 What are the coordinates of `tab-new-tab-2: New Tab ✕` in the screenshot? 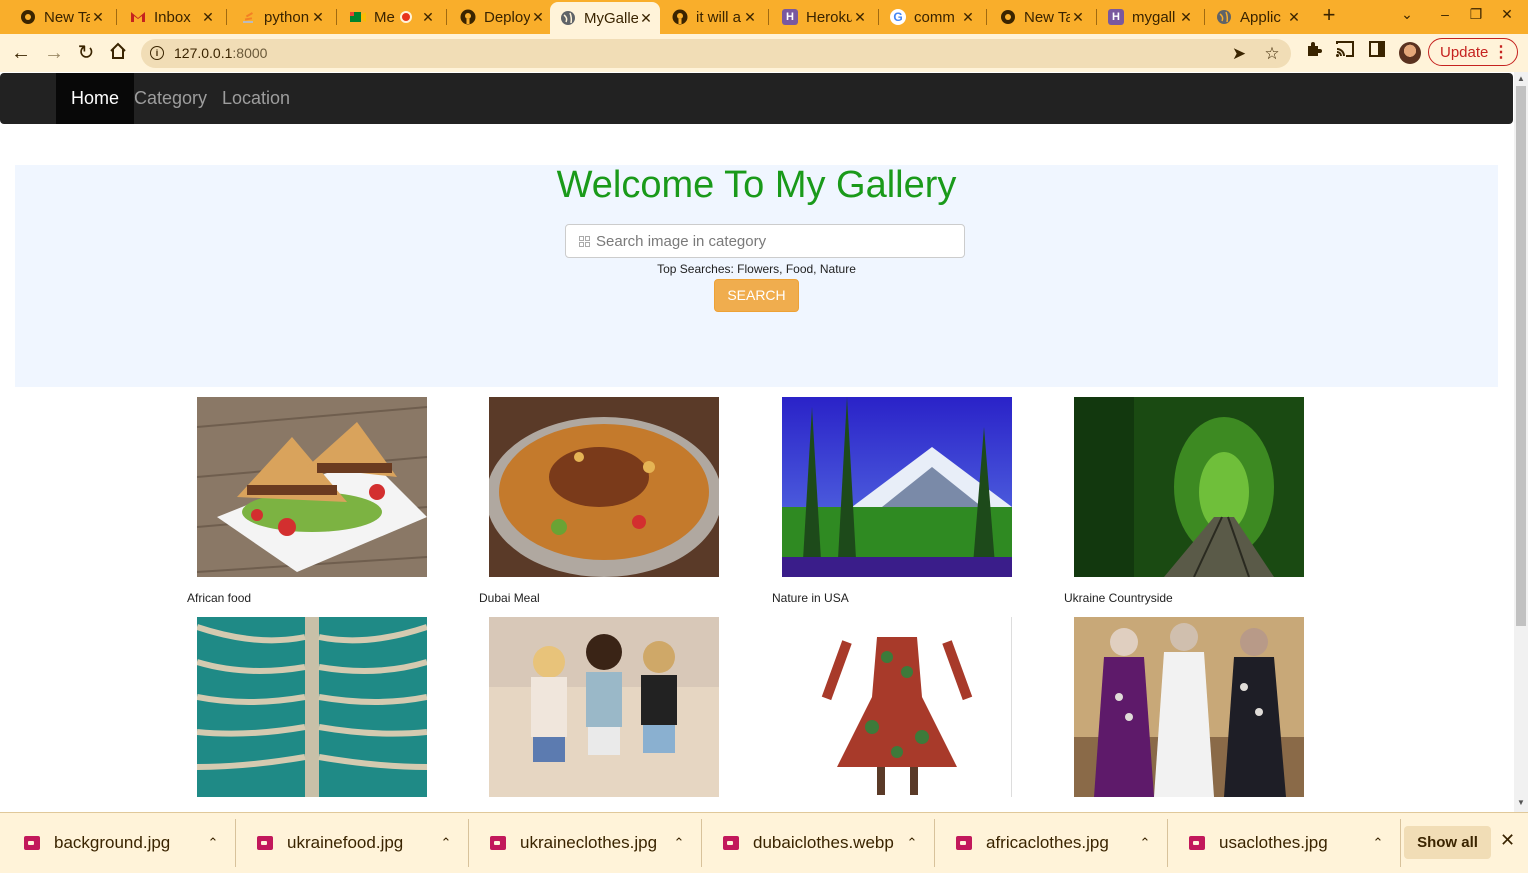 It's located at (1041, 17).